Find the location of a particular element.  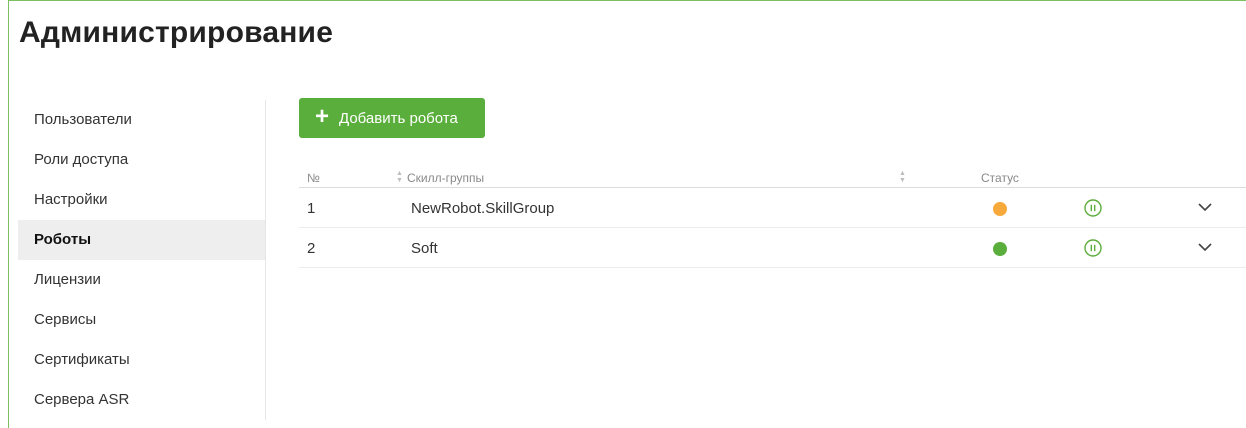

plus-icon: + is located at coordinates (322, 116).